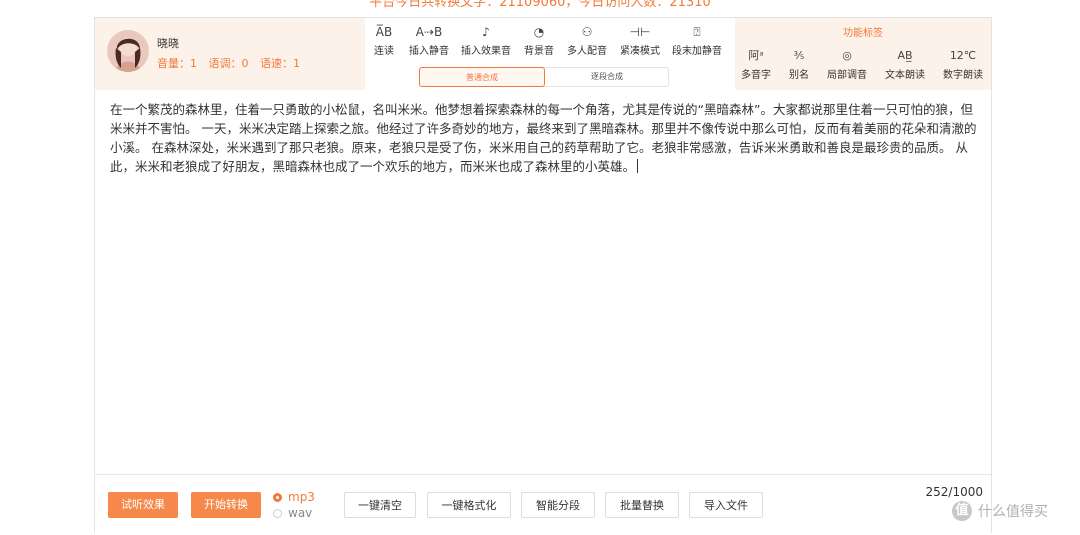 The image size is (1080, 535). What do you see at coordinates (847, 63) in the screenshot?
I see `local-tuning-tag: ◎ 局部调音` at bounding box center [847, 63].